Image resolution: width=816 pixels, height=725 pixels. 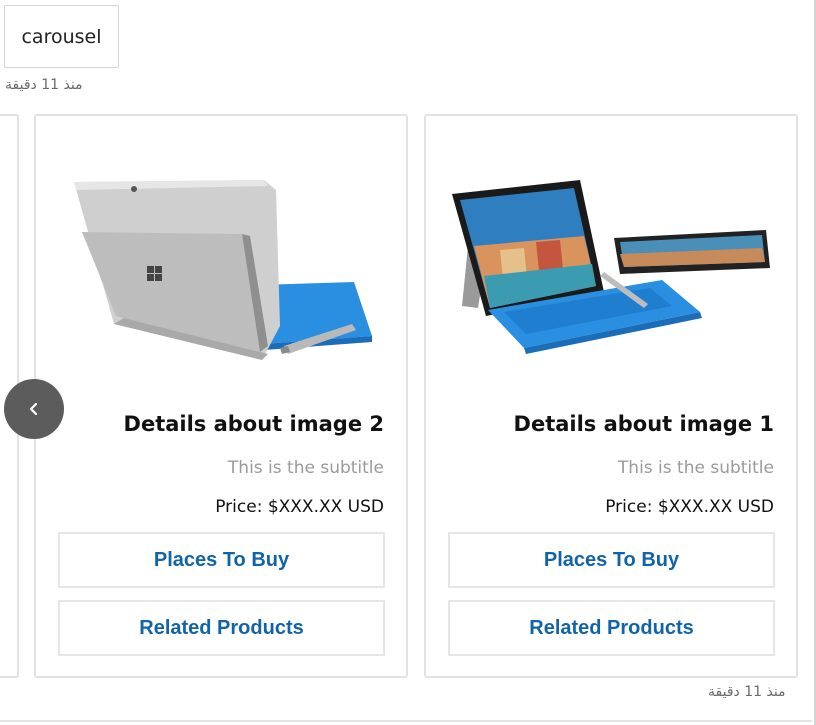 I want to click on carousel-chip: carousel, so click(x=61, y=36).